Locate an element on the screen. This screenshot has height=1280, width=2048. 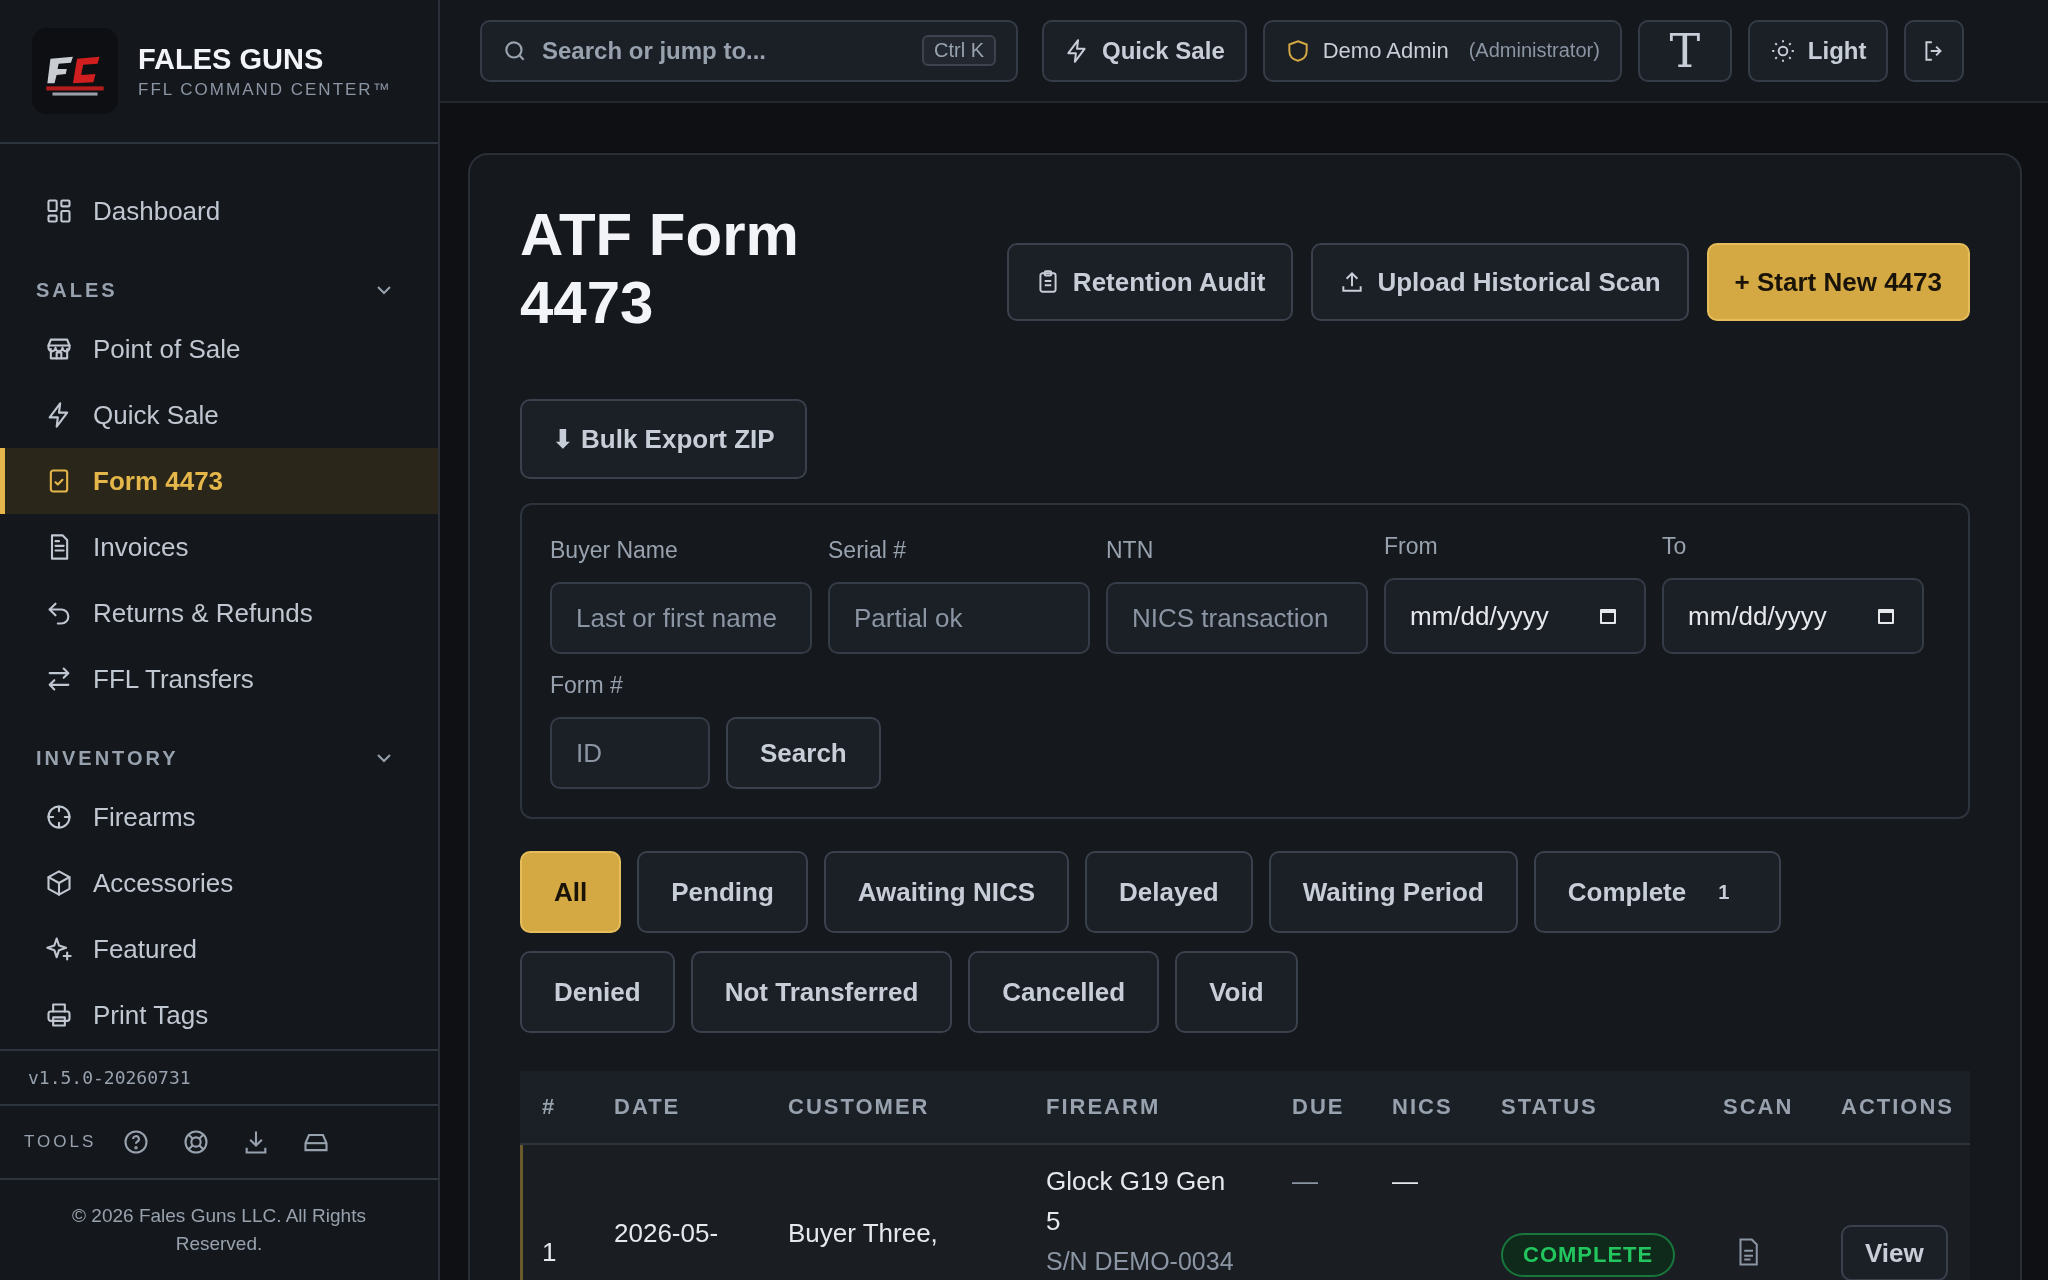
logo-icon is located at coordinates (75, 71).